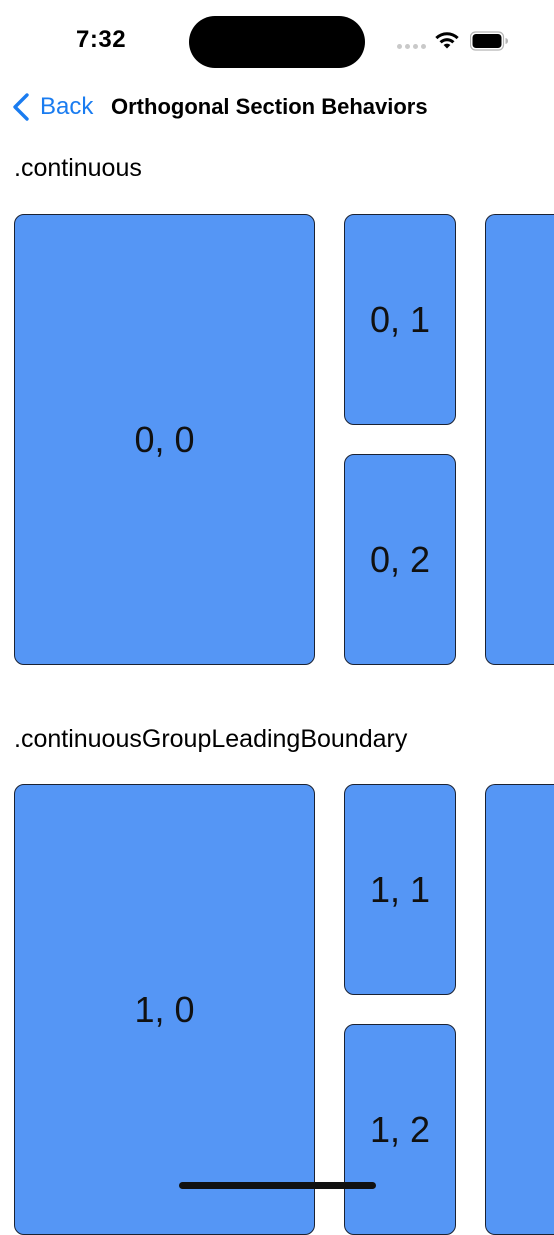 Image resolution: width=554 pixels, height=1235 pixels. I want to click on cell-label: 0, 2, so click(400, 559).